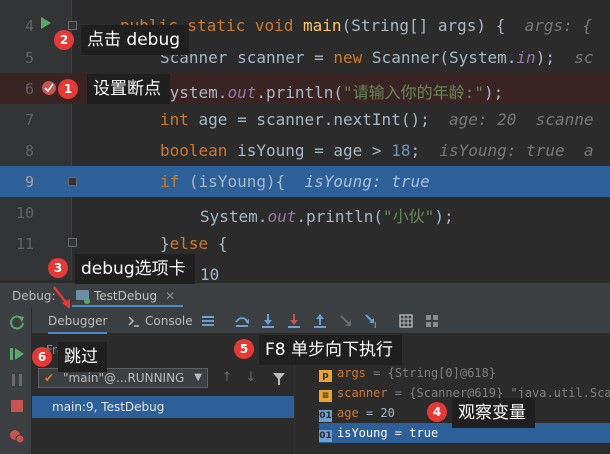  What do you see at coordinates (170, 296) in the screenshot?
I see `close-icon: ✕` at bounding box center [170, 296].